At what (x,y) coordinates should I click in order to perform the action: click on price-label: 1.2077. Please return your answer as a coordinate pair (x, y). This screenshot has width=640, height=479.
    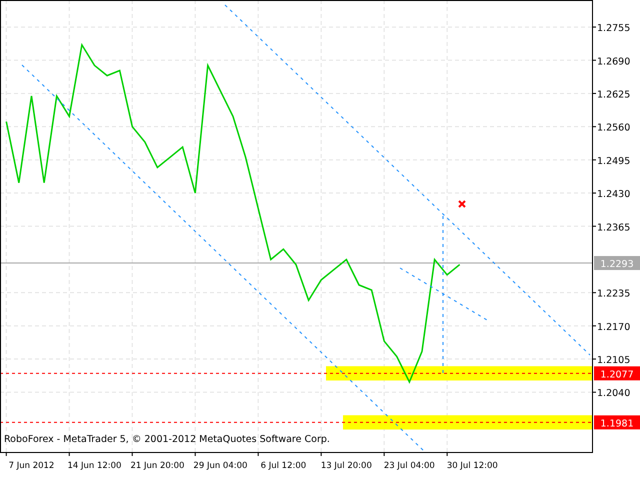
    Looking at the image, I should click on (617, 373).